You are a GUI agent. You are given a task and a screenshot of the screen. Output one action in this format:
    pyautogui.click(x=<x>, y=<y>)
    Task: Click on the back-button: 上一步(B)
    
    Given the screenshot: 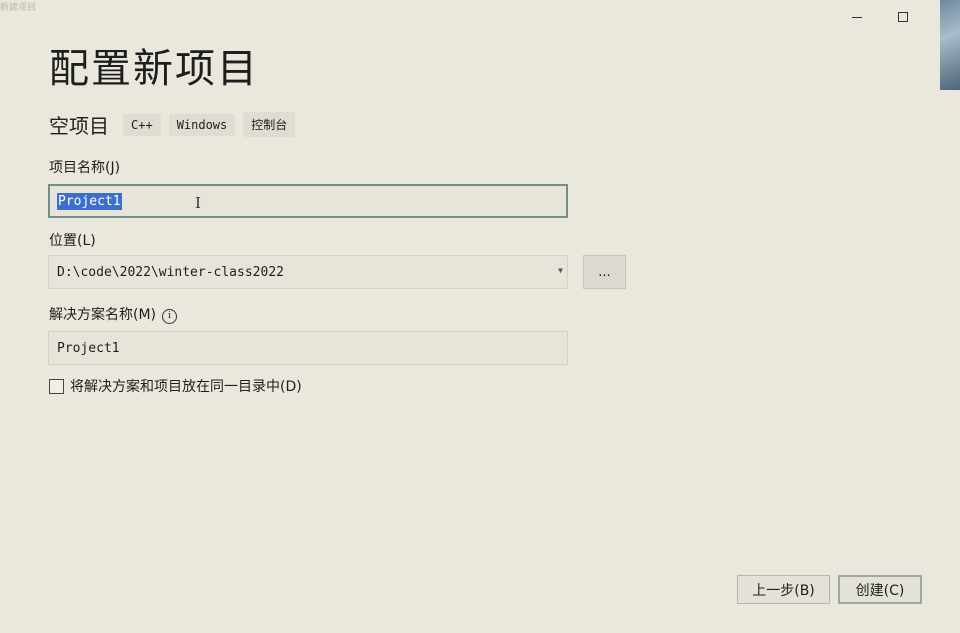 What is the action you would take?
    pyautogui.click(x=783, y=589)
    